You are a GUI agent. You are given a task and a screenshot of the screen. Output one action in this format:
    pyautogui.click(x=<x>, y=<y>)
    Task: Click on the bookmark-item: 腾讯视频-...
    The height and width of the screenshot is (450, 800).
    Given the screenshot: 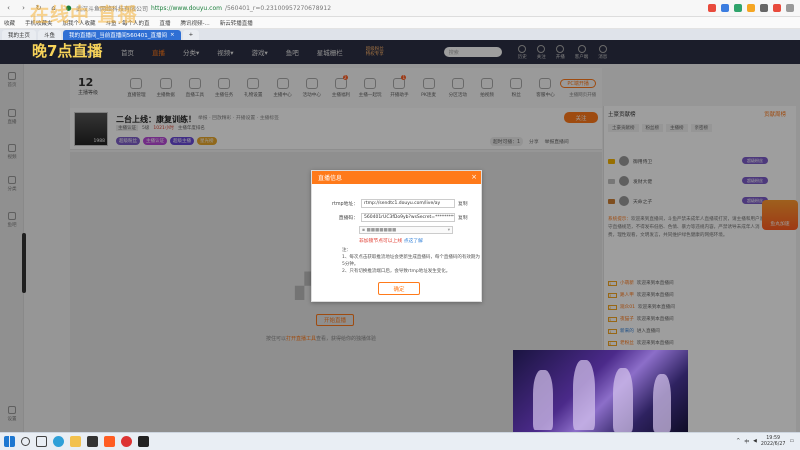 What is the action you would take?
    pyautogui.click(x=195, y=23)
    